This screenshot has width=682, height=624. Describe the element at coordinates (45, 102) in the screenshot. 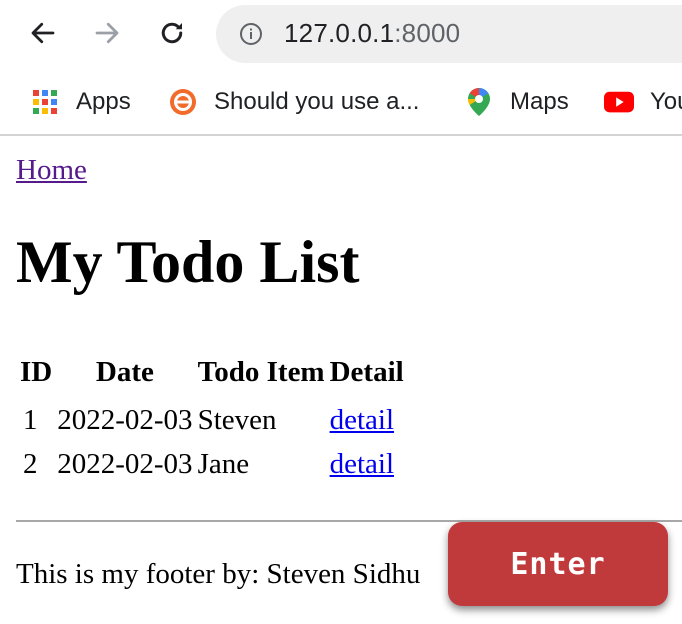

I see `apps-grid-icon` at that location.